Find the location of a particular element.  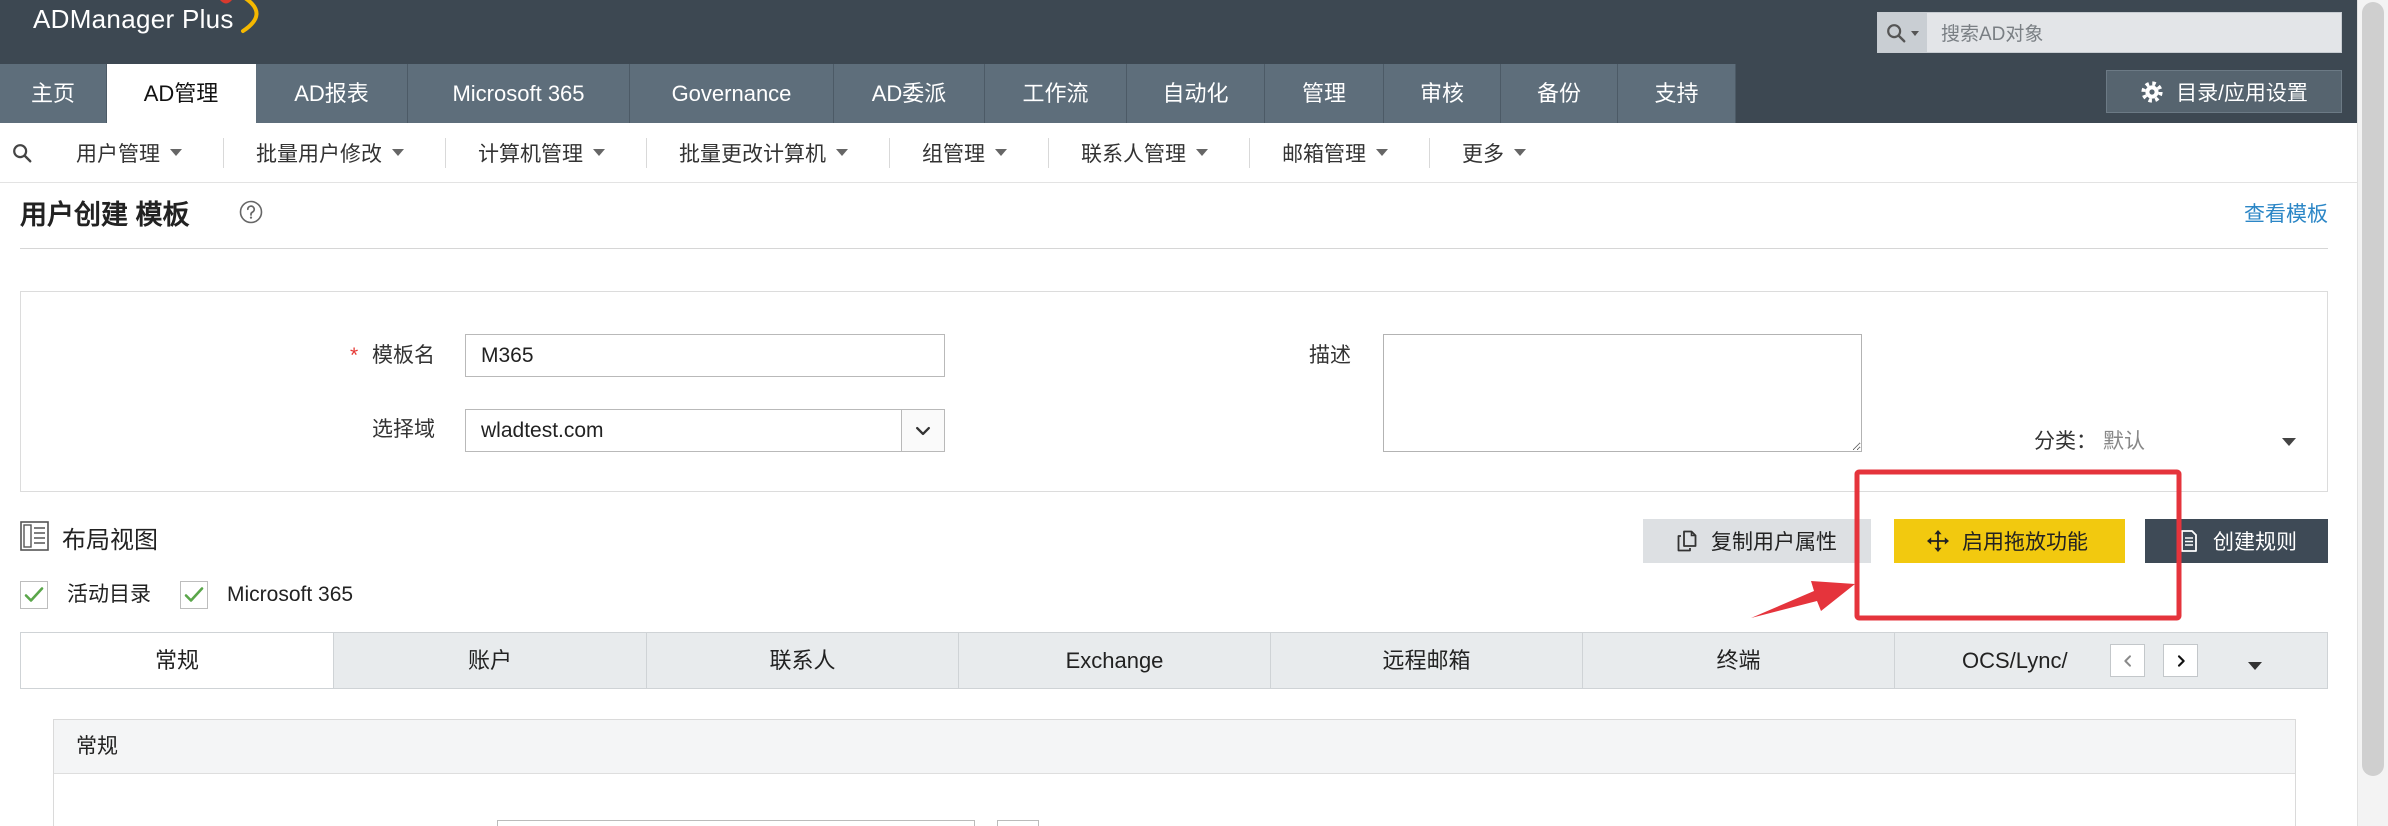

general-section: 常规 is located at coordinates (1174, 772).